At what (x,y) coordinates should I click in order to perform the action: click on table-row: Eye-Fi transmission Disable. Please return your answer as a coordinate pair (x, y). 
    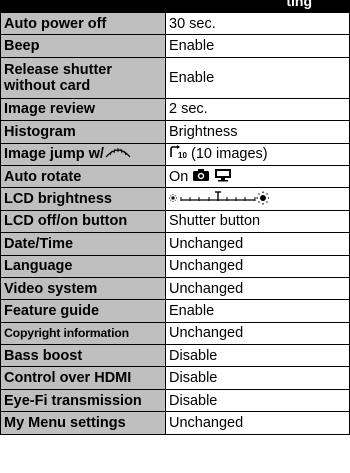
    Looking at the image, I should click on (175, 400).